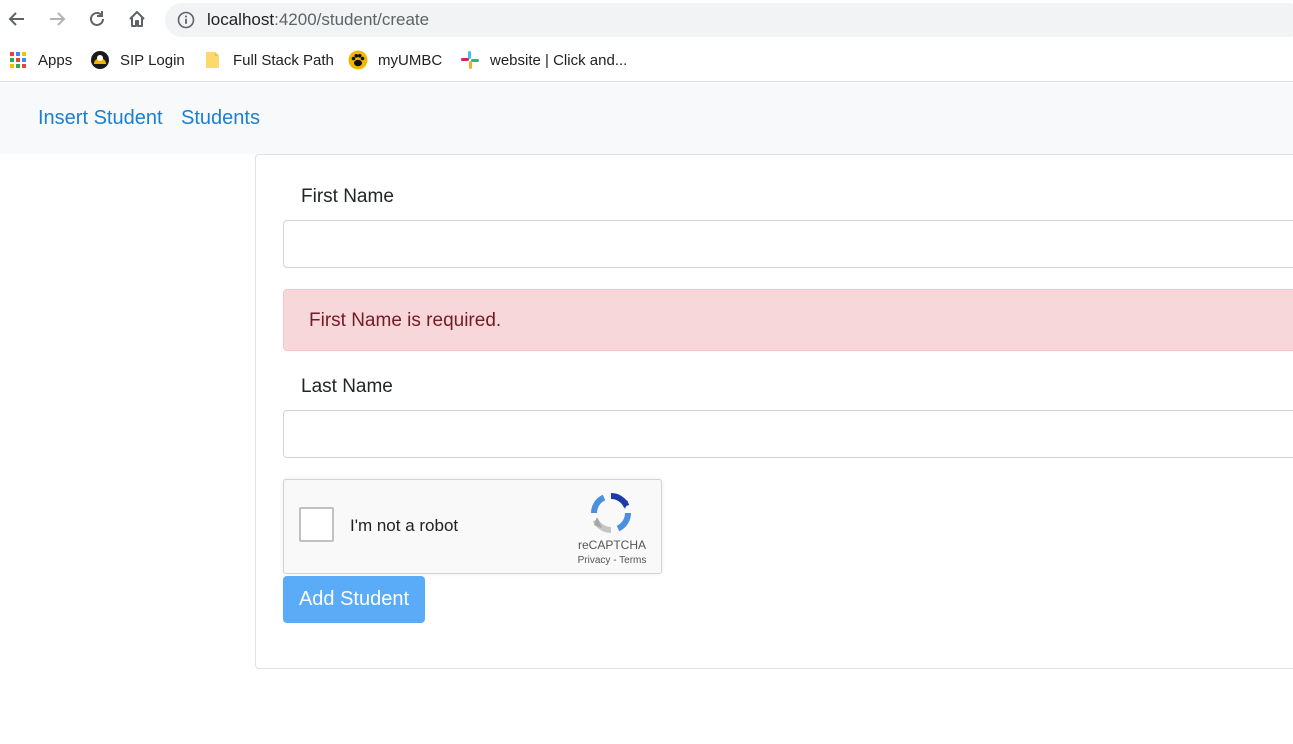 This screenshot has width=1293, height=744. Describe the element at coordinates (316, 524) in the screenshot. I see `recaptcha-checkbox` at that location.